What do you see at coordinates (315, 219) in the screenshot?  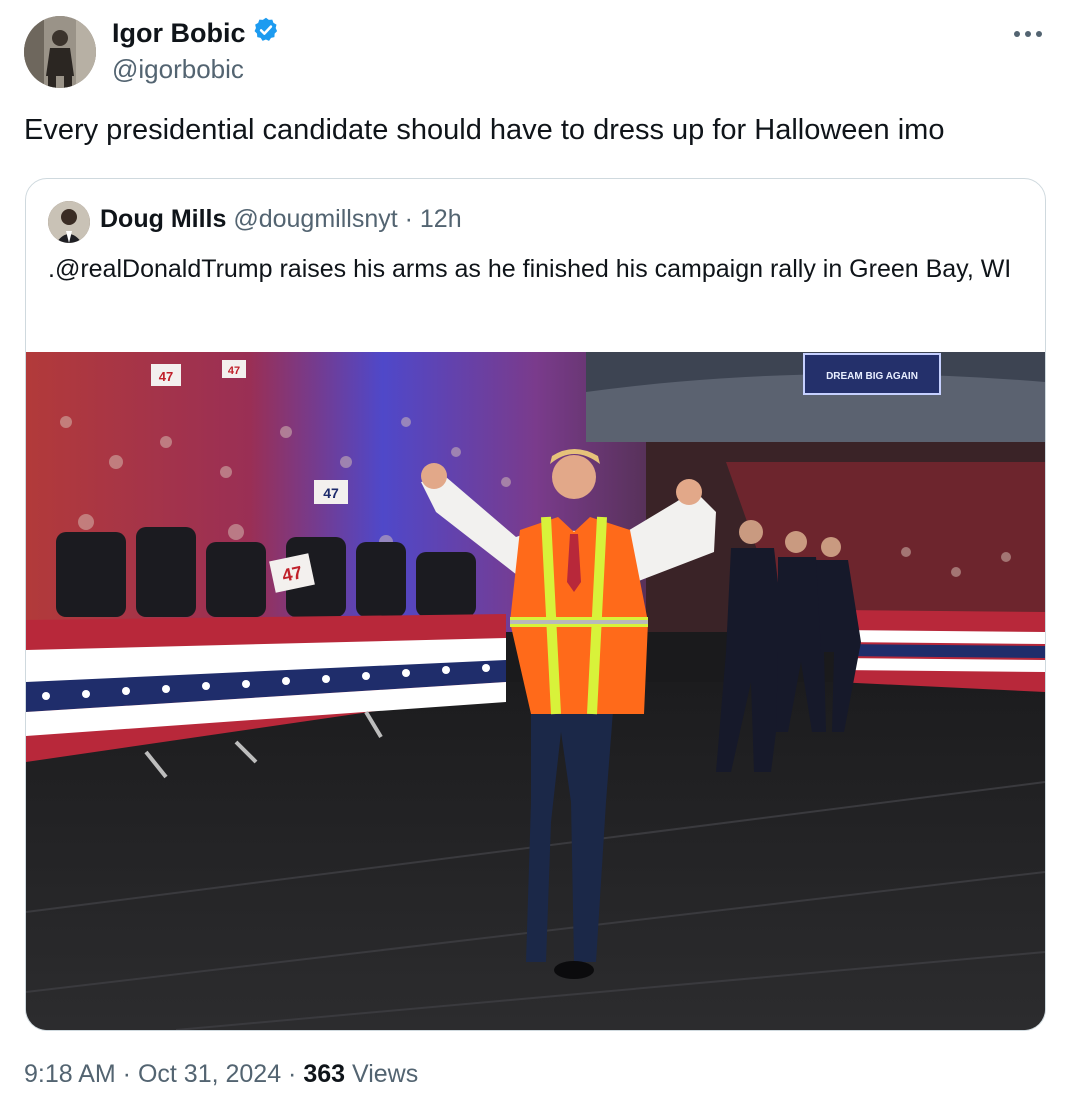 I see `quoted-author-handle: @dougmillsnyt` at bounding box center [315, 219].